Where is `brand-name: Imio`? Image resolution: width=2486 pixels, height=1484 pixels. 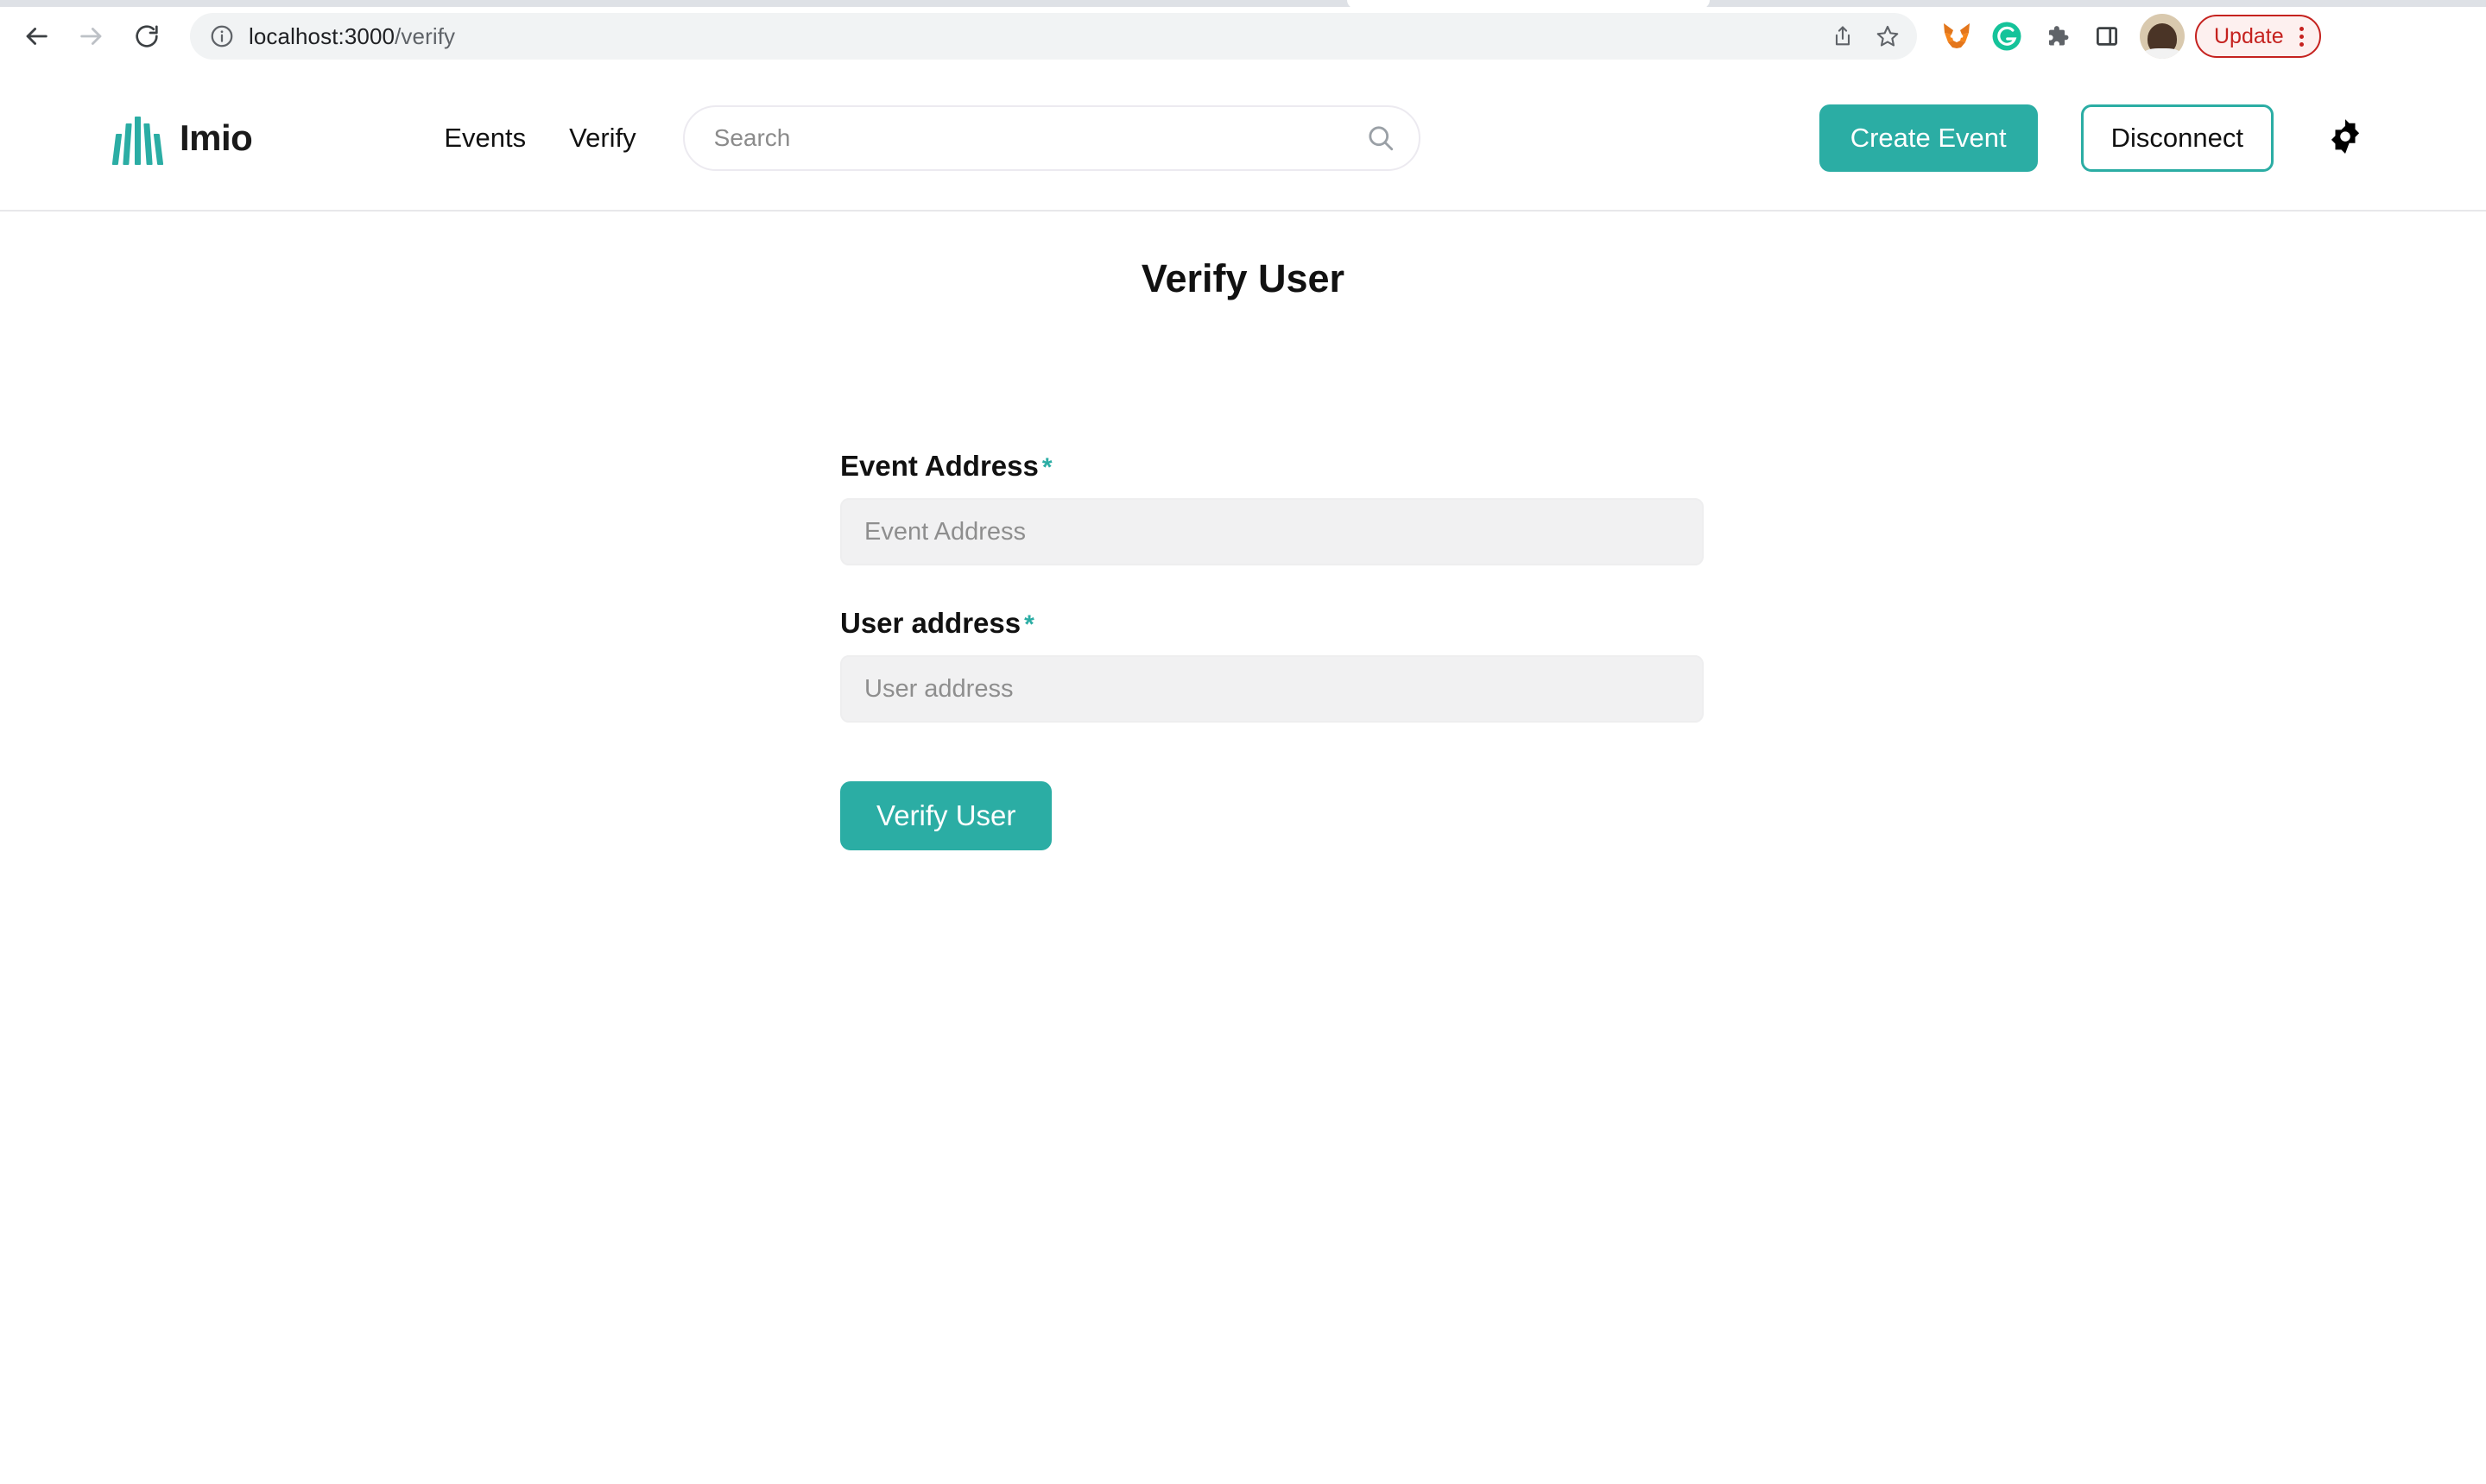 brand-name: Imio is located at coordinates (216, 137).